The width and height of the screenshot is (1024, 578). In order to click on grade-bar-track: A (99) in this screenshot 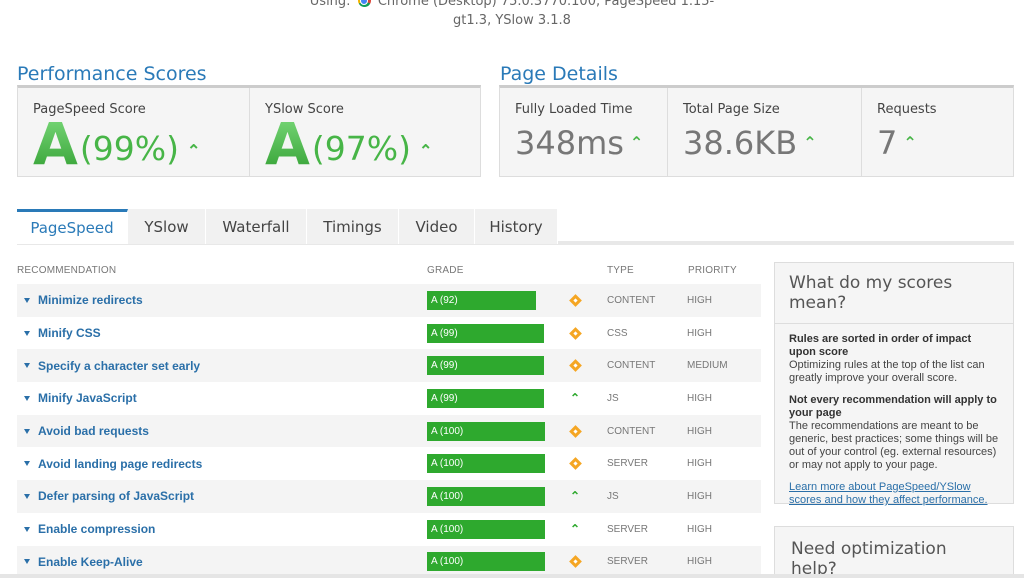, I will do `click(486, 366)`.